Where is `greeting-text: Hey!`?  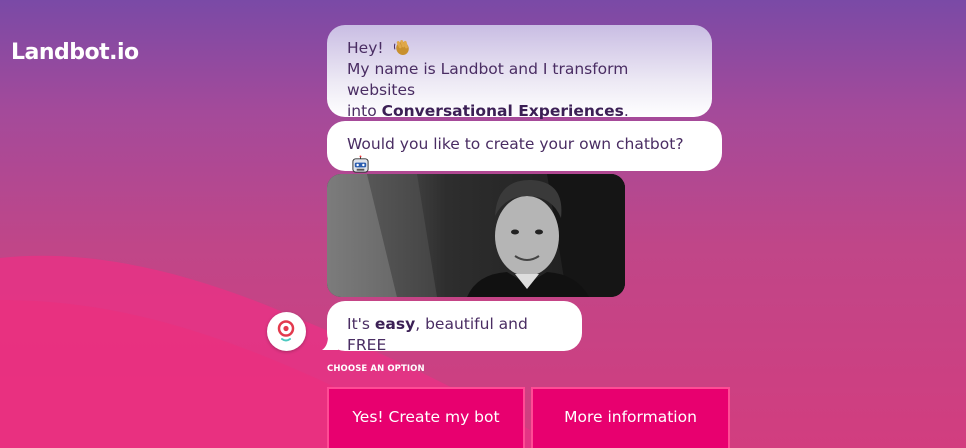
greeting-text: Hey! is located at coordinates (365, 48).